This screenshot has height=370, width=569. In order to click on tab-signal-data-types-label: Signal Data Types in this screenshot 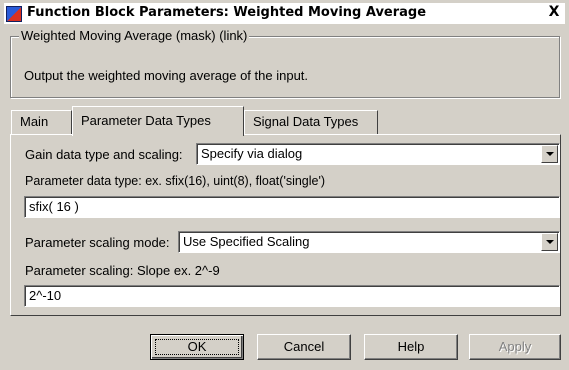, I will do `click(306, 121)`.